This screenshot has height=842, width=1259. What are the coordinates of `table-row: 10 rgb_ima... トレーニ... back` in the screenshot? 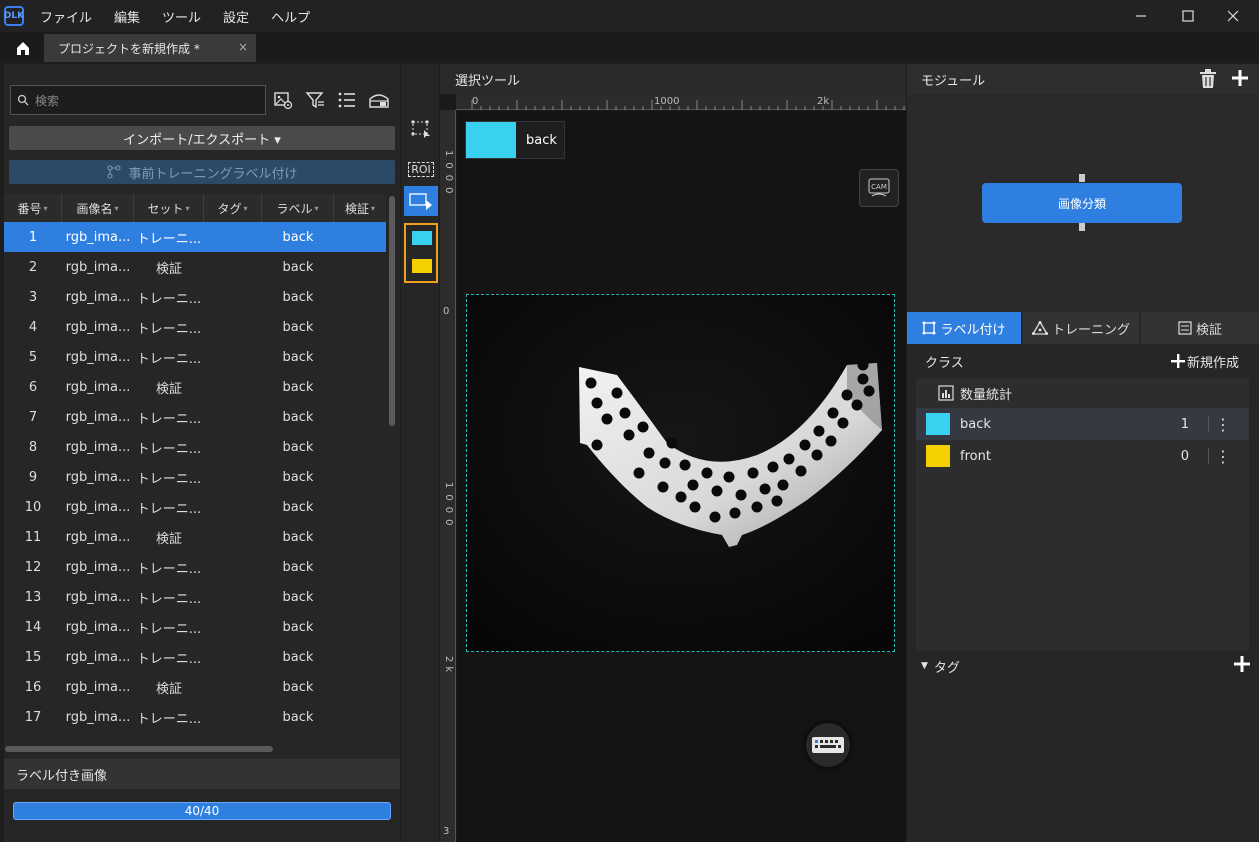 It's located at (195, 507).